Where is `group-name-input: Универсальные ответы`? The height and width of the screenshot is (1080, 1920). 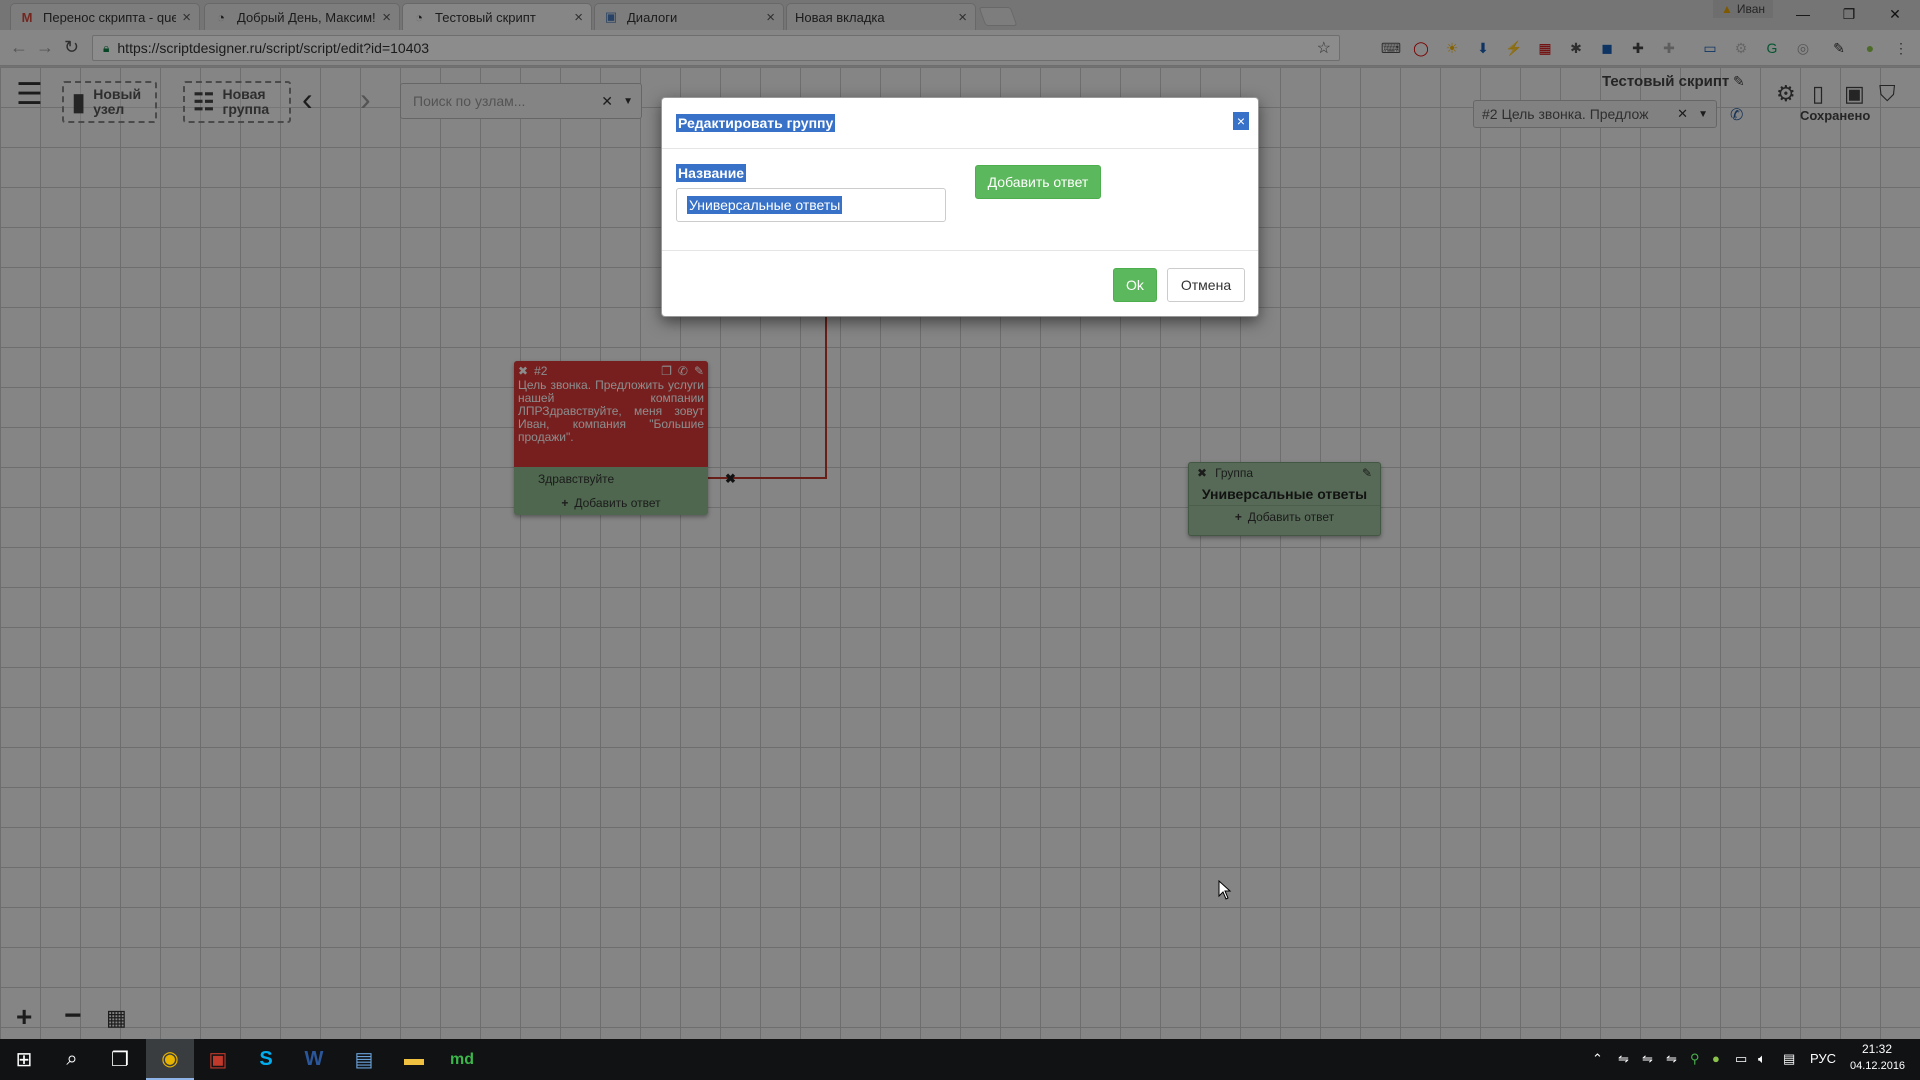
group-name-input: Универсальные ответы is located at coordinates (811, 205).